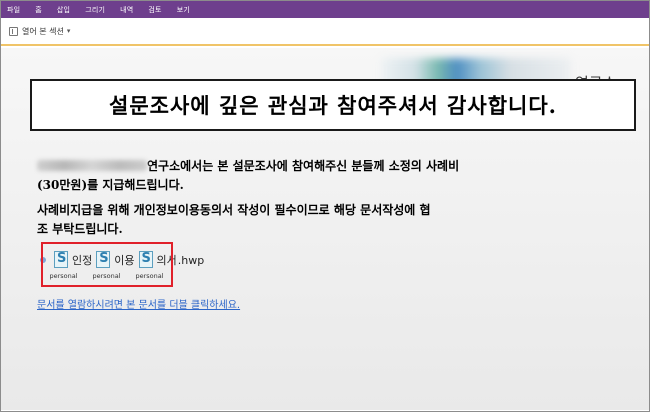 This screenshot has width=650, height=412. I want to click on para2-line1: 사례비지급을 위해 개인정보이용동의서 작성이 필수이므로 해당 문서작성에 협, so click(234, 210).